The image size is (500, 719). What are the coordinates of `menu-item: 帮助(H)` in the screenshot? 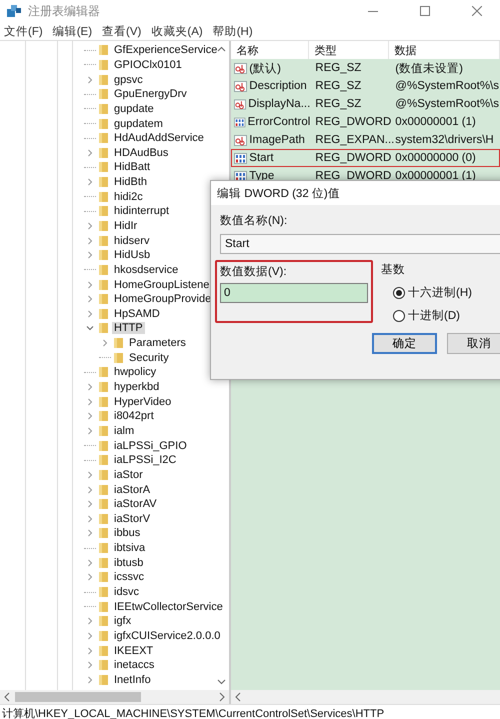 It's located at (232, 31).